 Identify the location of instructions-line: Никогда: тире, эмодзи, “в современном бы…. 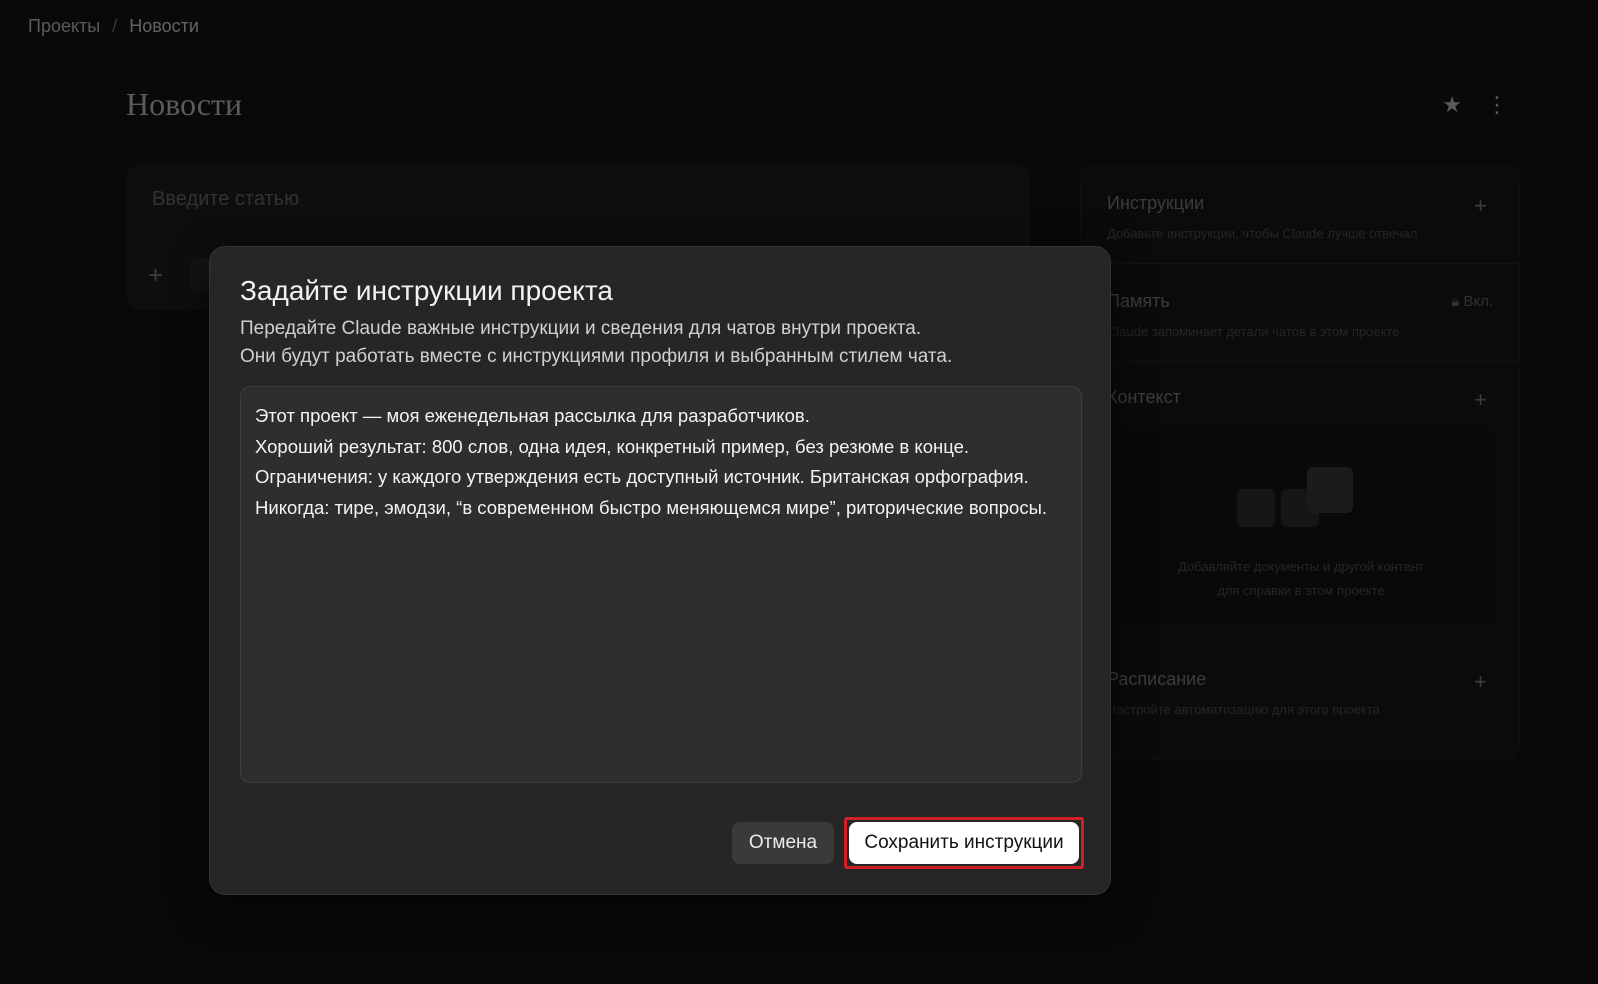
(651, 507).